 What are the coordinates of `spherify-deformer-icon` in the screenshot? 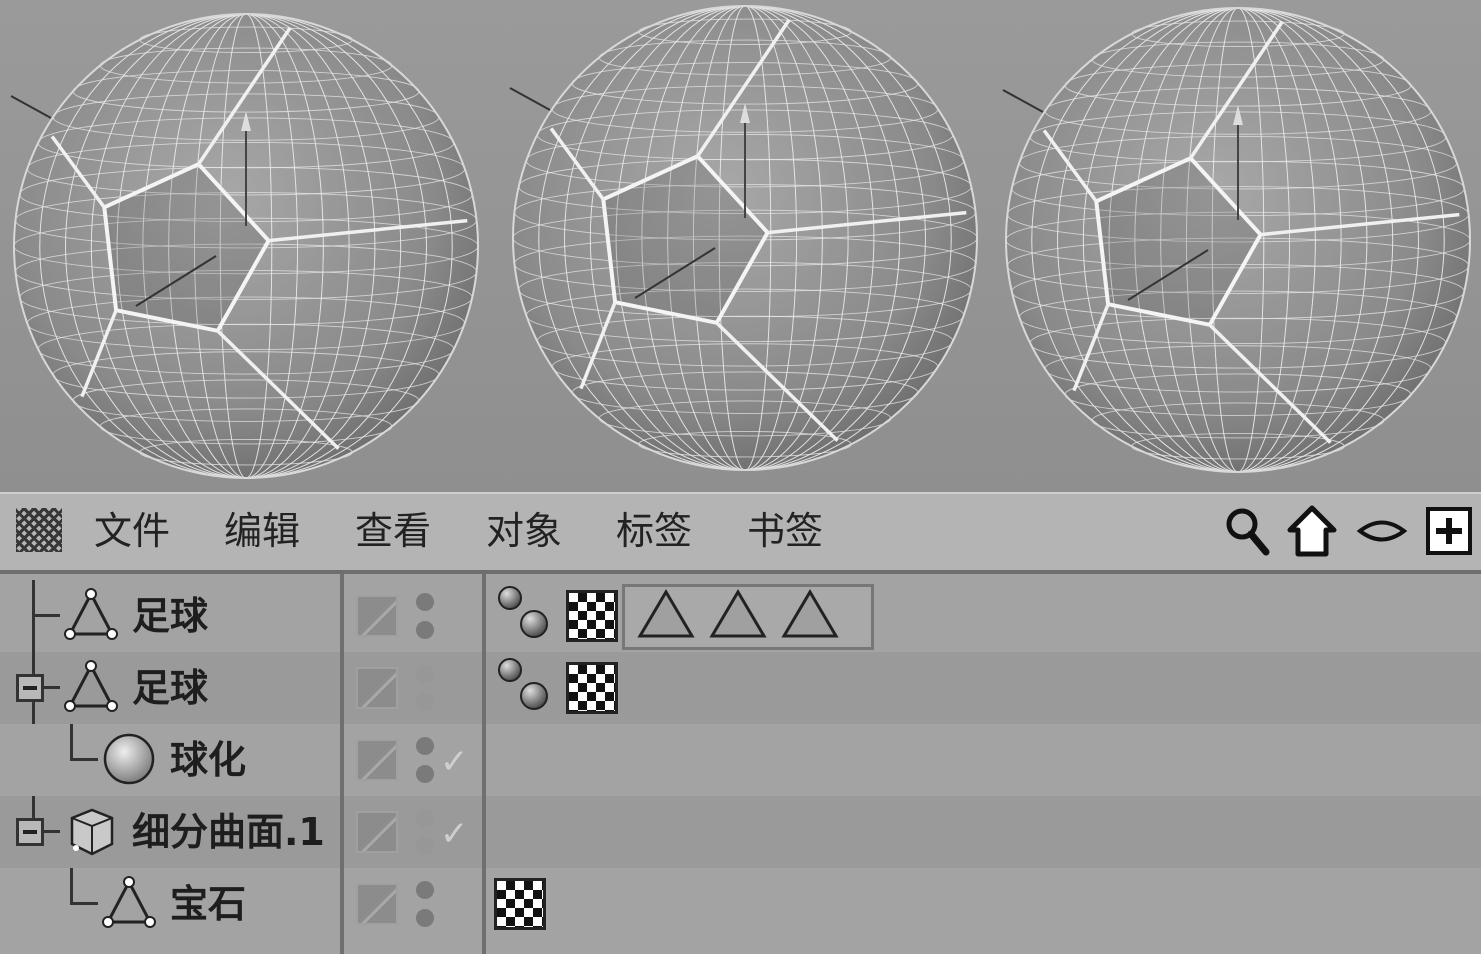 It's located at (129, 759).